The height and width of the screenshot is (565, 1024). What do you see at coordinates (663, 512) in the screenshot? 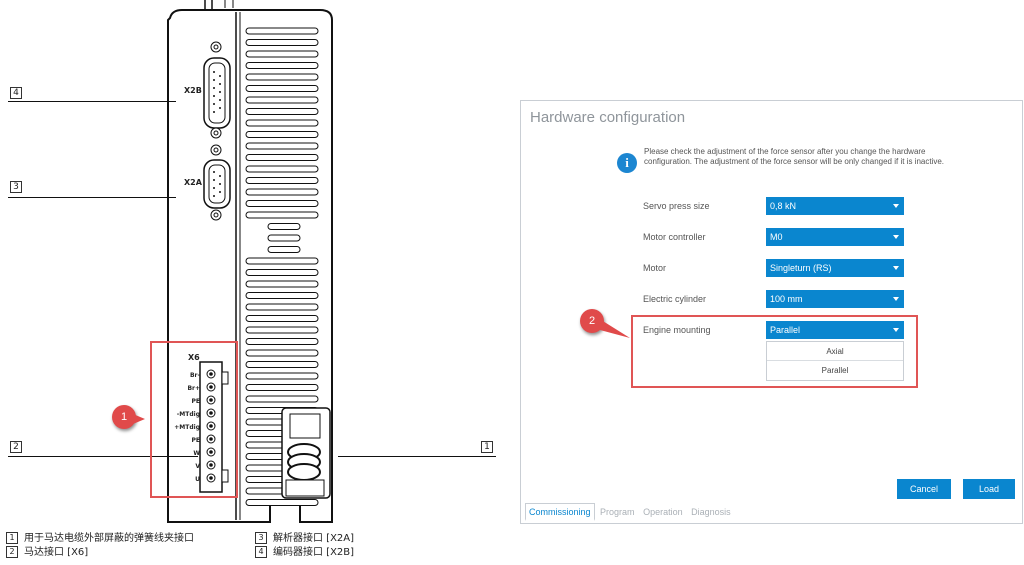
I see `tab-operation: Operation` at bounding box center [663, 512].